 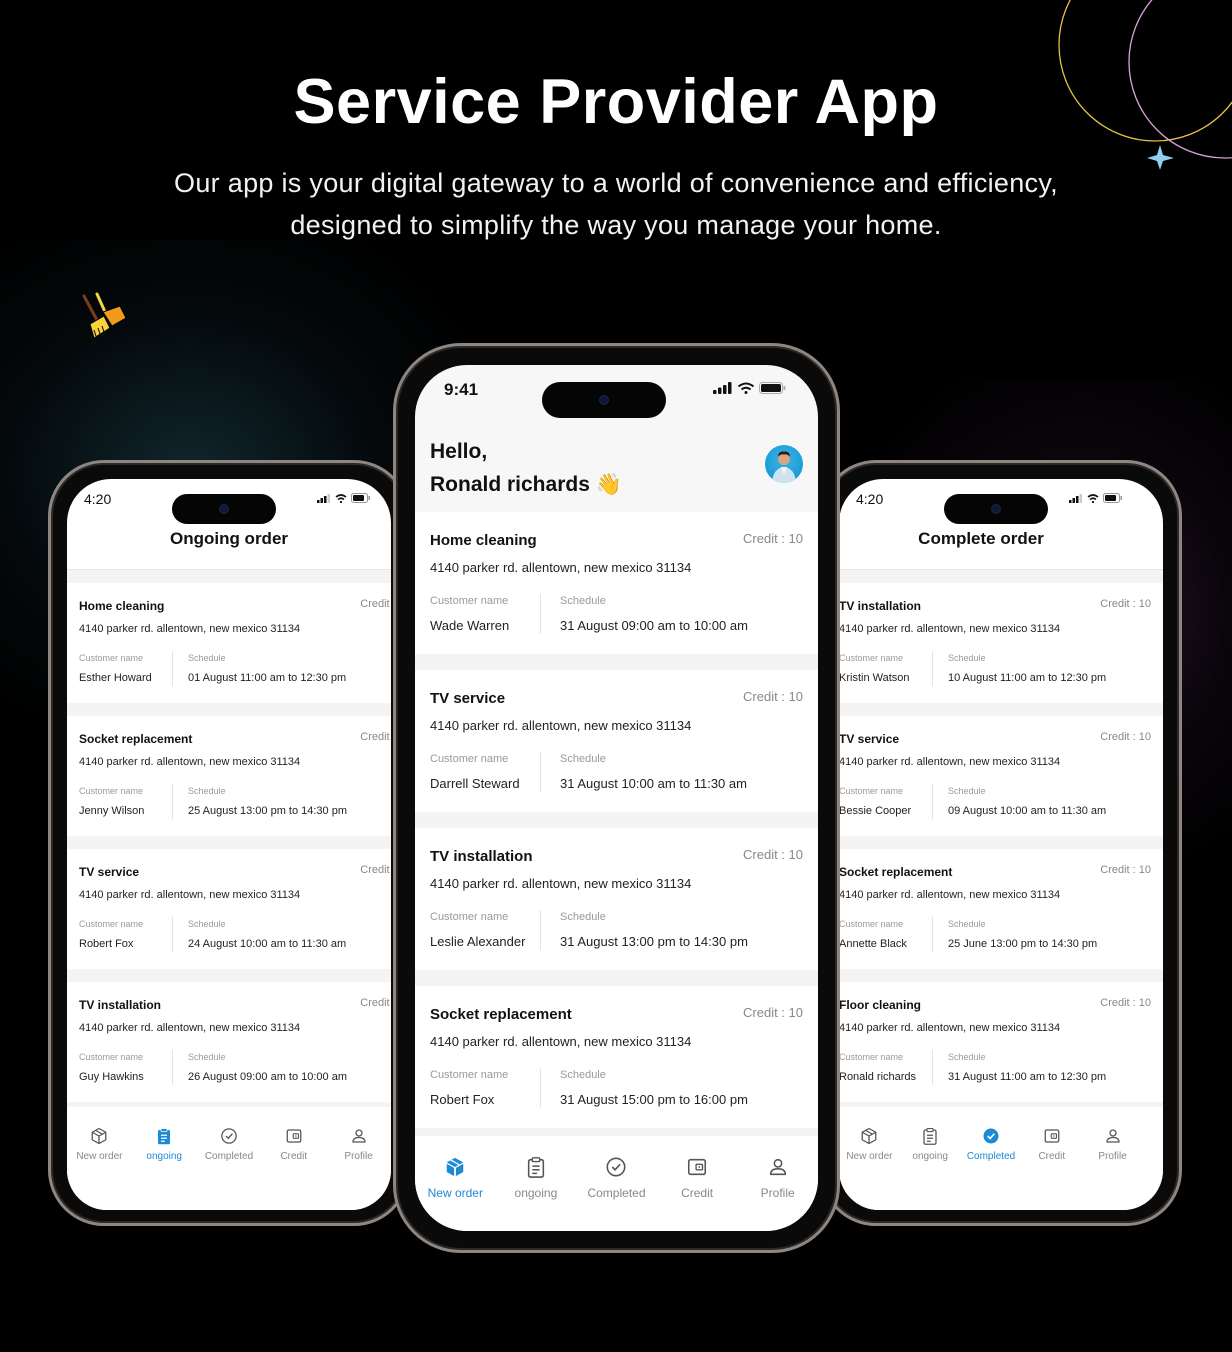 What do you see at coordinates (268, 811) in the screenshot?
I see `schedule: 25 August 13:00 pm to 14:30 pm` at bounding box center [268, 811].